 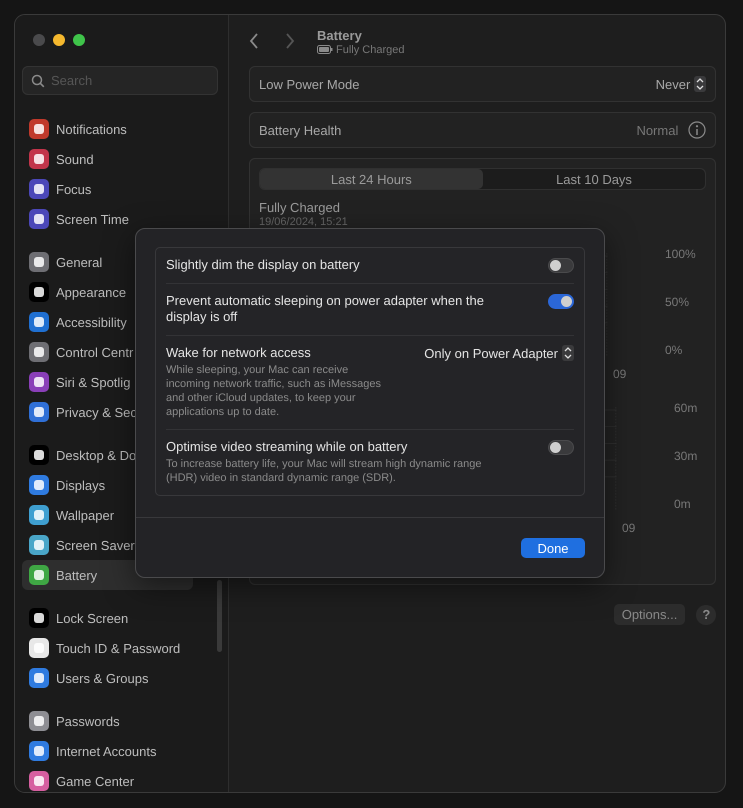 I want to click on sidebar-item: Focus, so click(x=107, y=189).